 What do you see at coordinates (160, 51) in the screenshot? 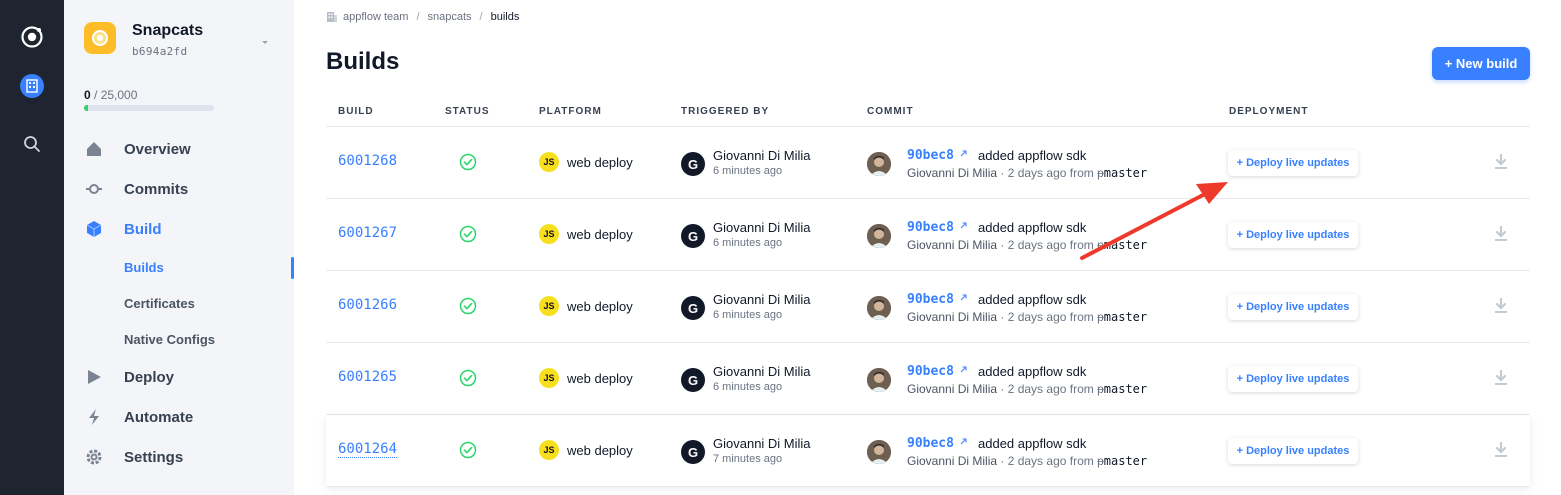
I see `app-id: b694a2fd` at bounding box center [160, 51].